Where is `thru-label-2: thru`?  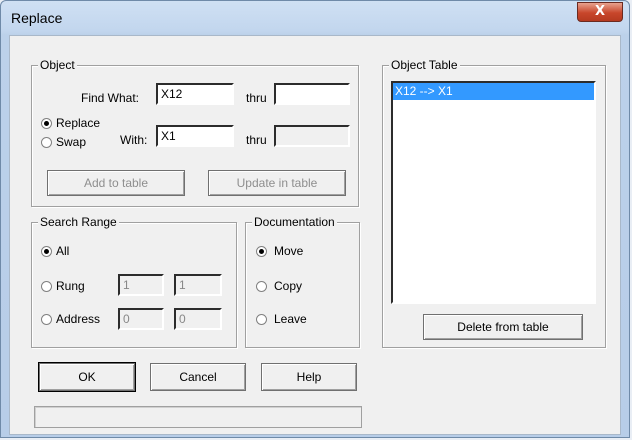 thru-label-2: thru is located at coordinates (256, 140).